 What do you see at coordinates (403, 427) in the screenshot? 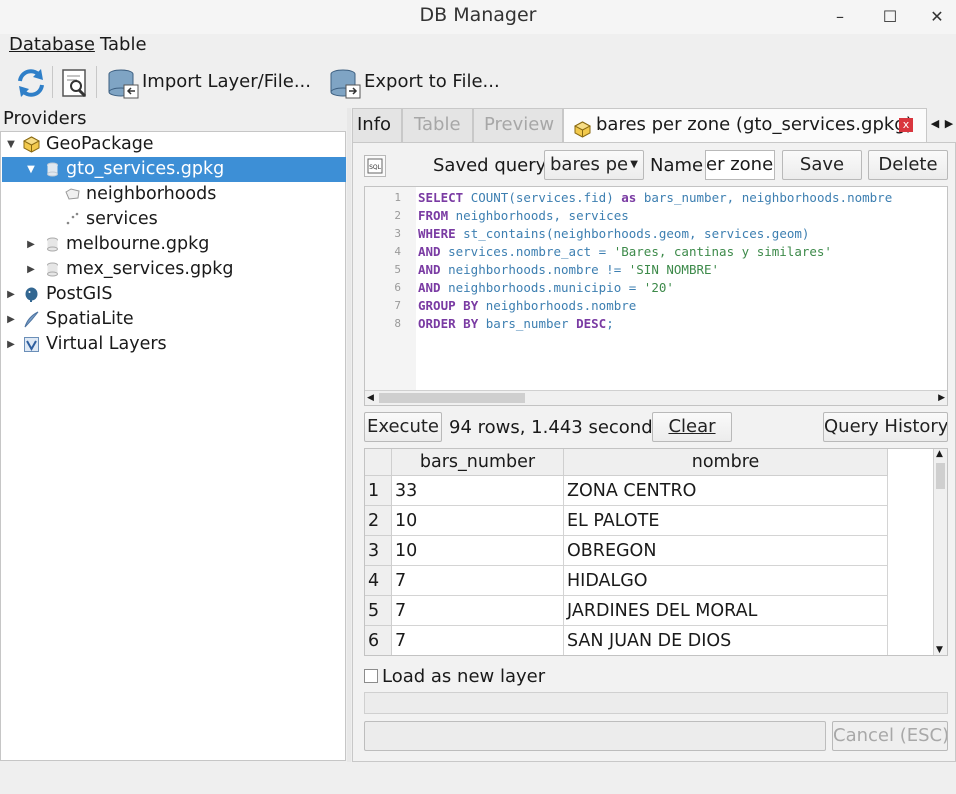
I see `execute-button: Execute` at bounding box center [403, 427].